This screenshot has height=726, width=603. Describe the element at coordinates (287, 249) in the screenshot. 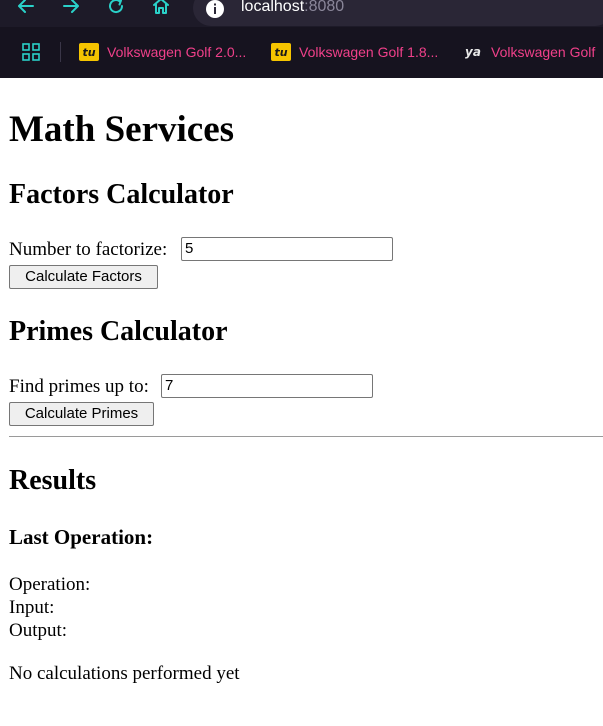

I see `factors-number-input: 5` at that location.